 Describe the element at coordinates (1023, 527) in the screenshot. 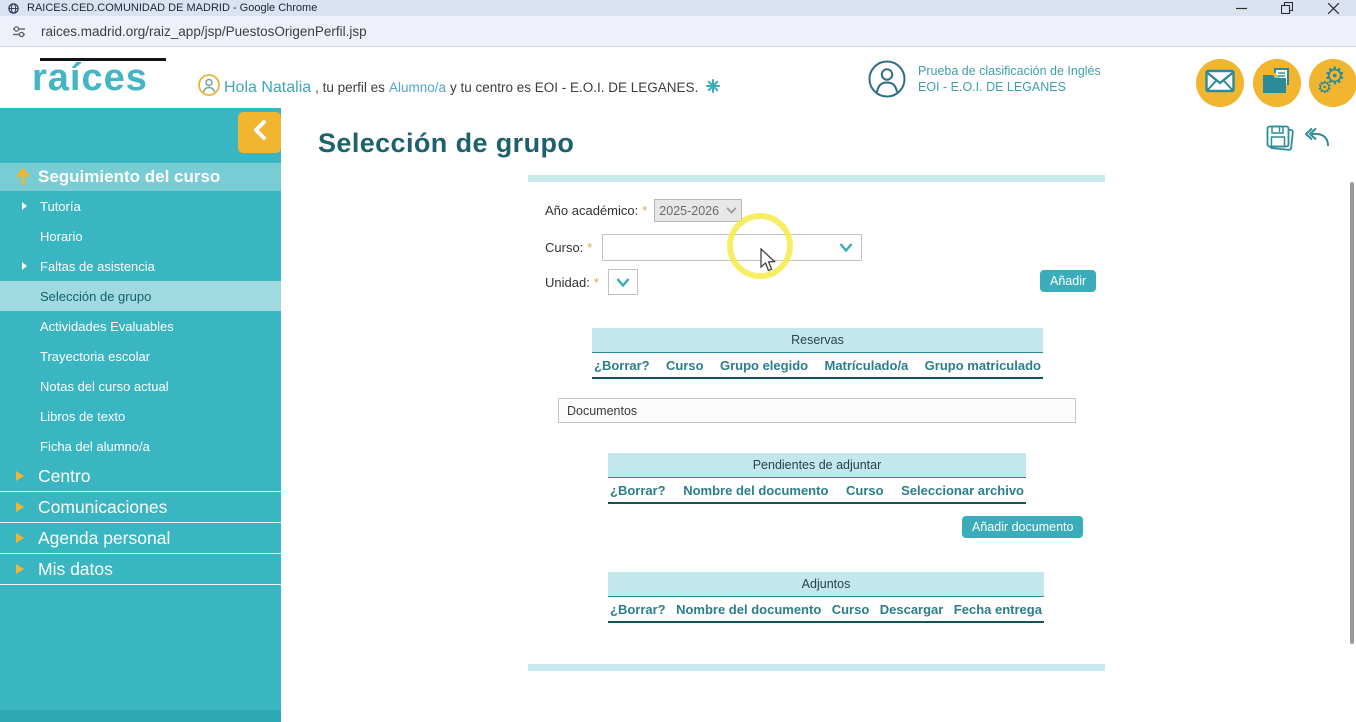

I see `add-document-button: Añadir documento` at that location.